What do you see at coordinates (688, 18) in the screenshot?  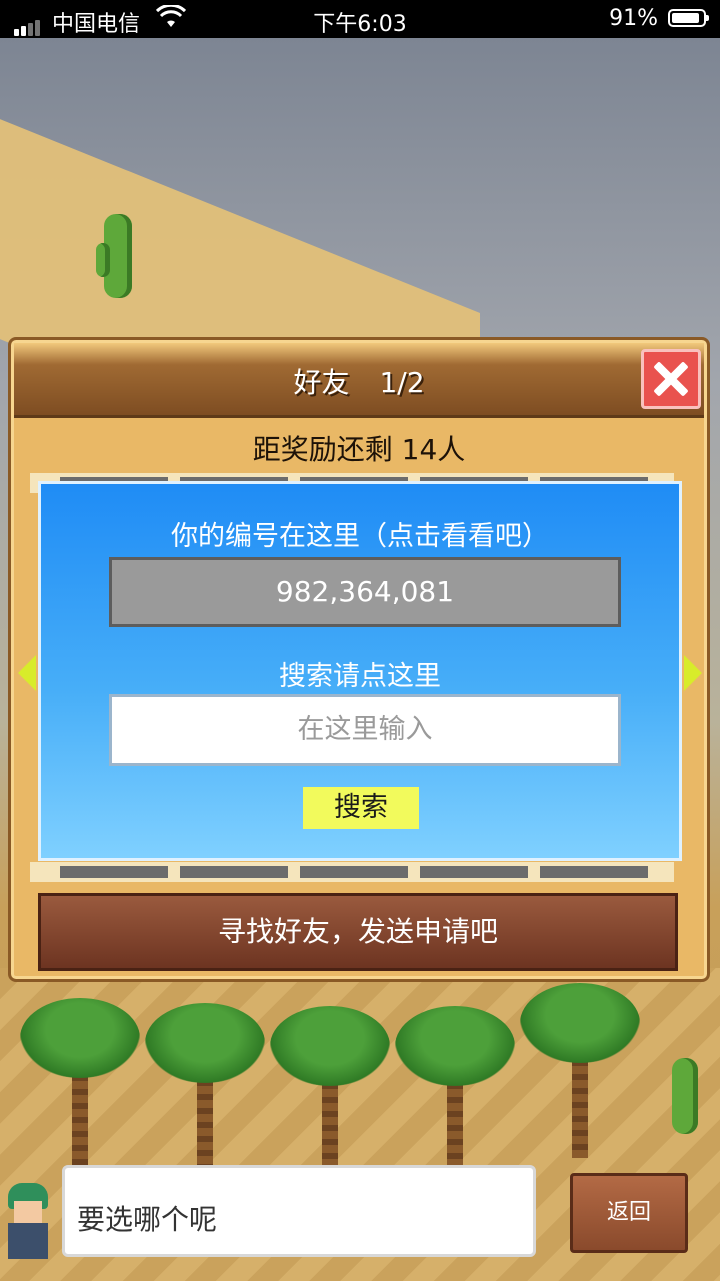 I see `battery-icon` at bounding box center [688, 18].